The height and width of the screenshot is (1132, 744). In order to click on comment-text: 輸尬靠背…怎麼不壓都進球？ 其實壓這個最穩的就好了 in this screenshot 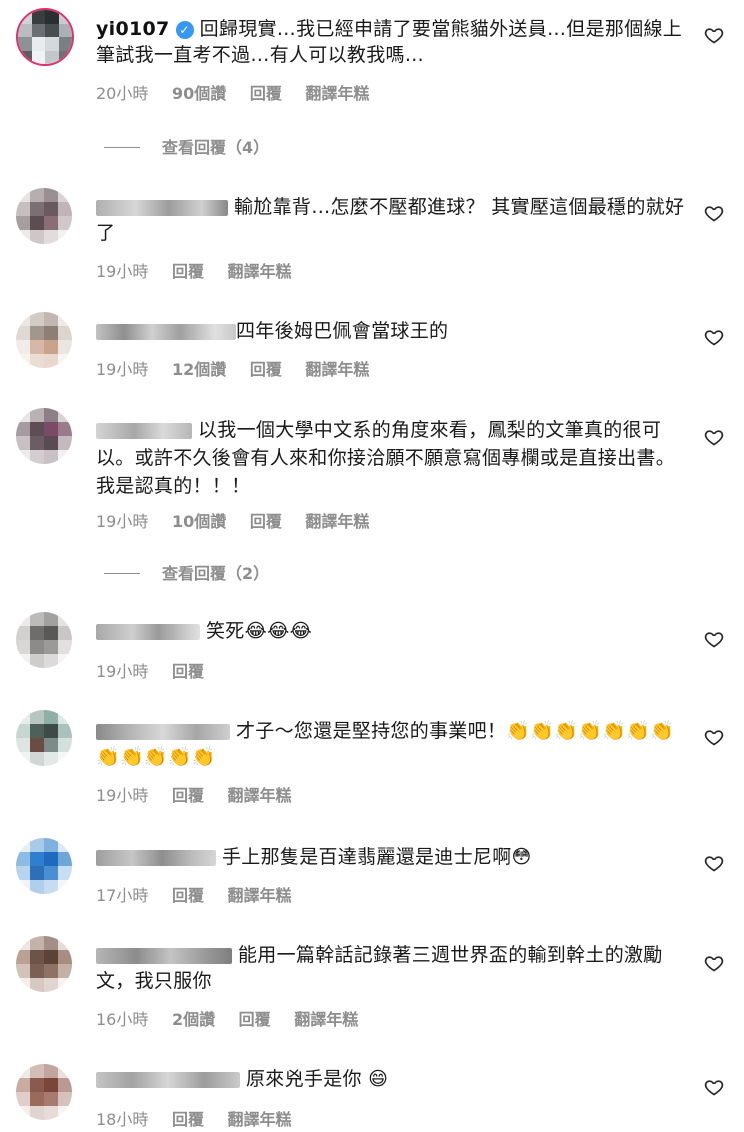, I will do `click(391, 220)`.